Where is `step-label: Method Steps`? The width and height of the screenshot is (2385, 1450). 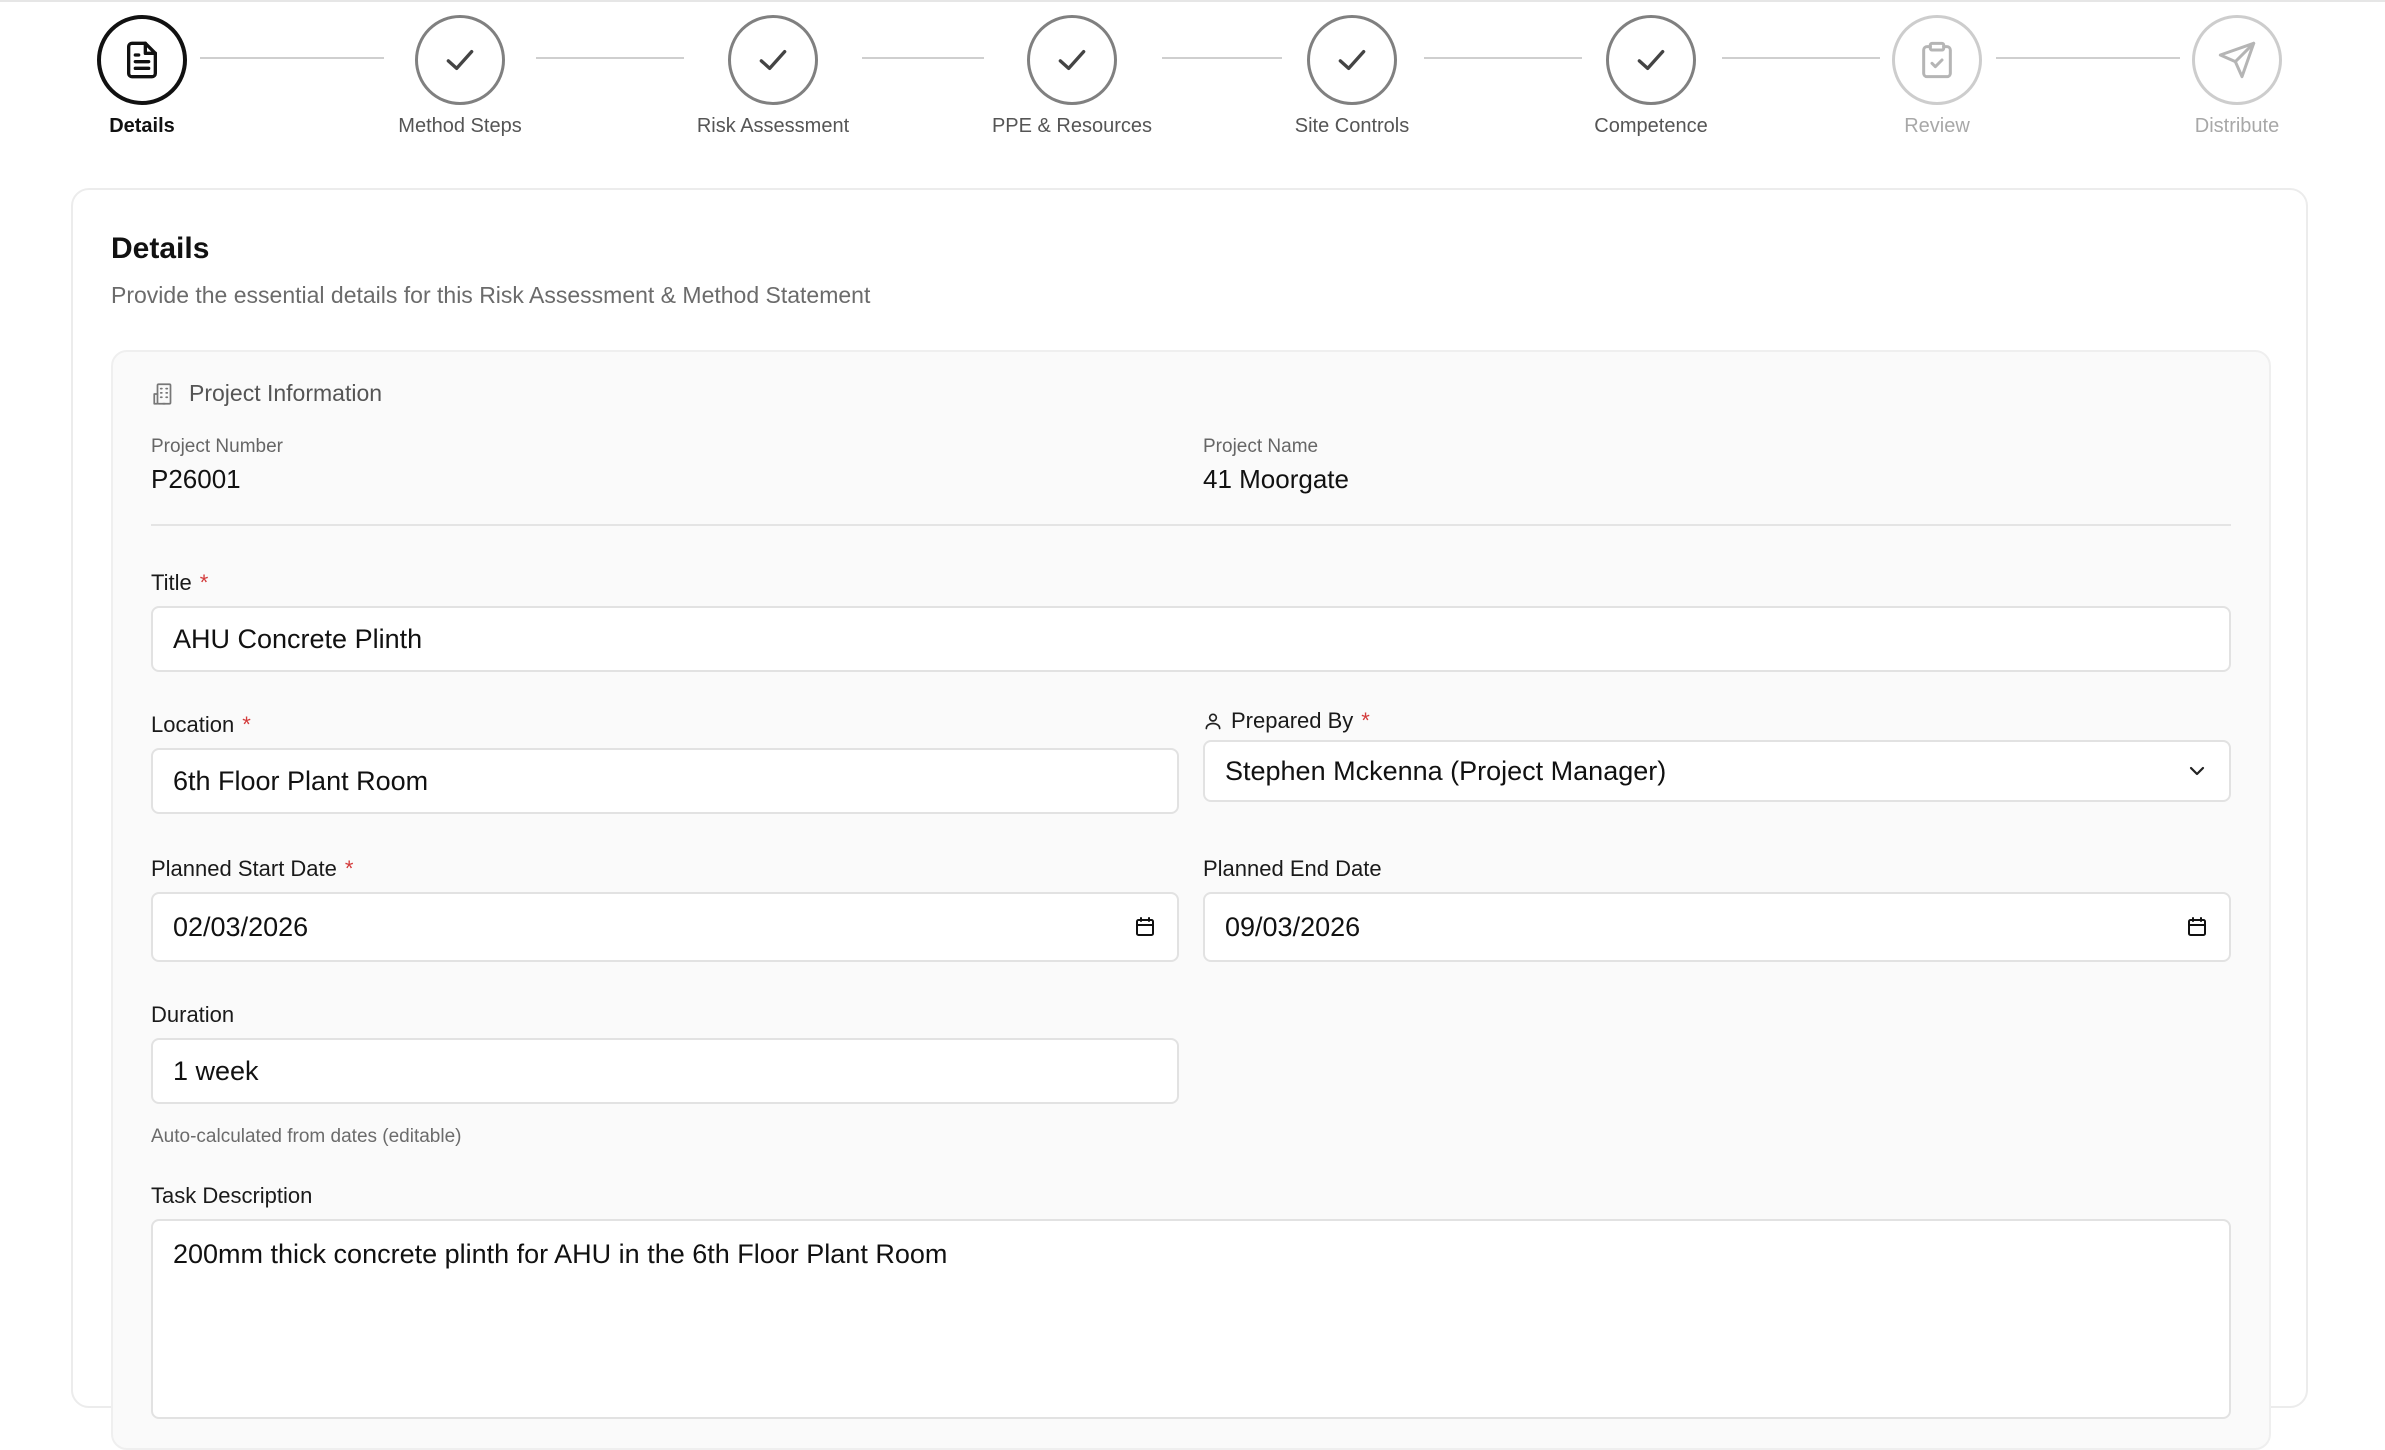
step-label: Method Steps is located at coordinates (460, 126).